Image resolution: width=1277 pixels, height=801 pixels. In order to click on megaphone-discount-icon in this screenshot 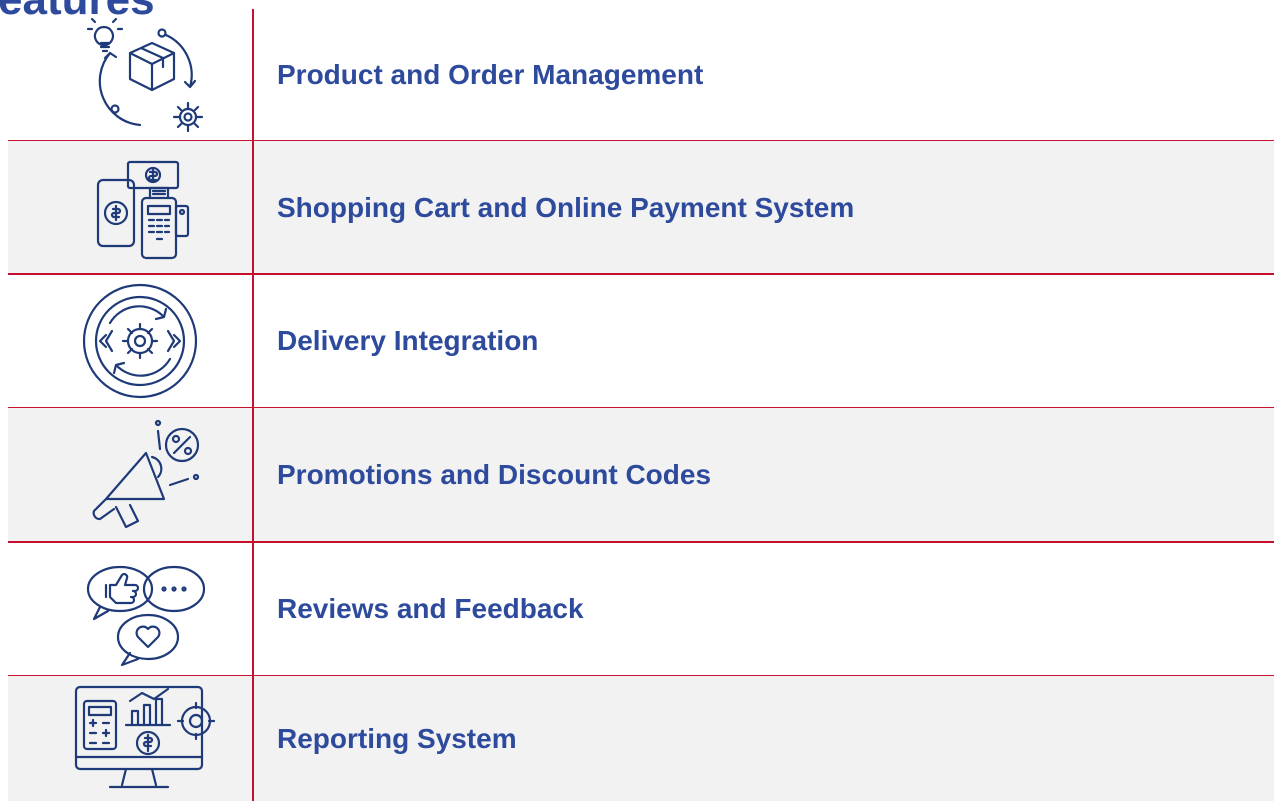, I will do `click(145, 475)`.